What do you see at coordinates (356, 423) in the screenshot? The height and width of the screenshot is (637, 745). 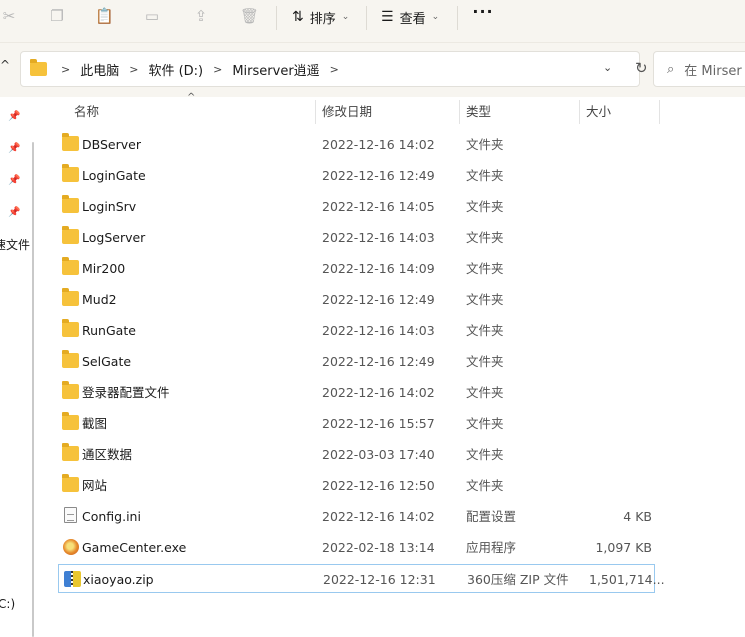 I see `file-row: 截图 2022-12-16 15:57 文件夹` at bounding box center [356, 423].